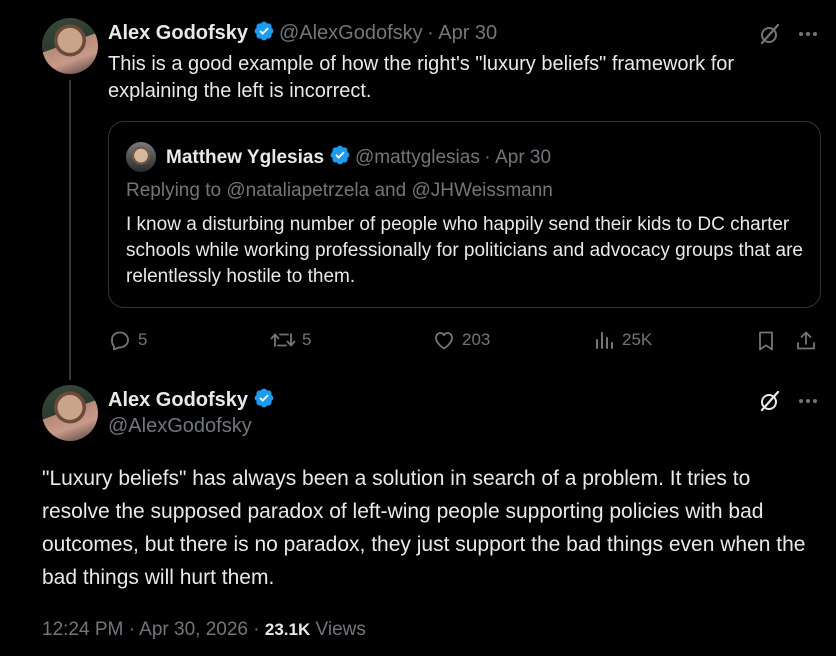 This screenshot has height=656, width=836. What do you see at coordinates (193, 629) in the screenshot?
I see `tweet-date: Apr 30, 2026` at bounding box center [193, 629].